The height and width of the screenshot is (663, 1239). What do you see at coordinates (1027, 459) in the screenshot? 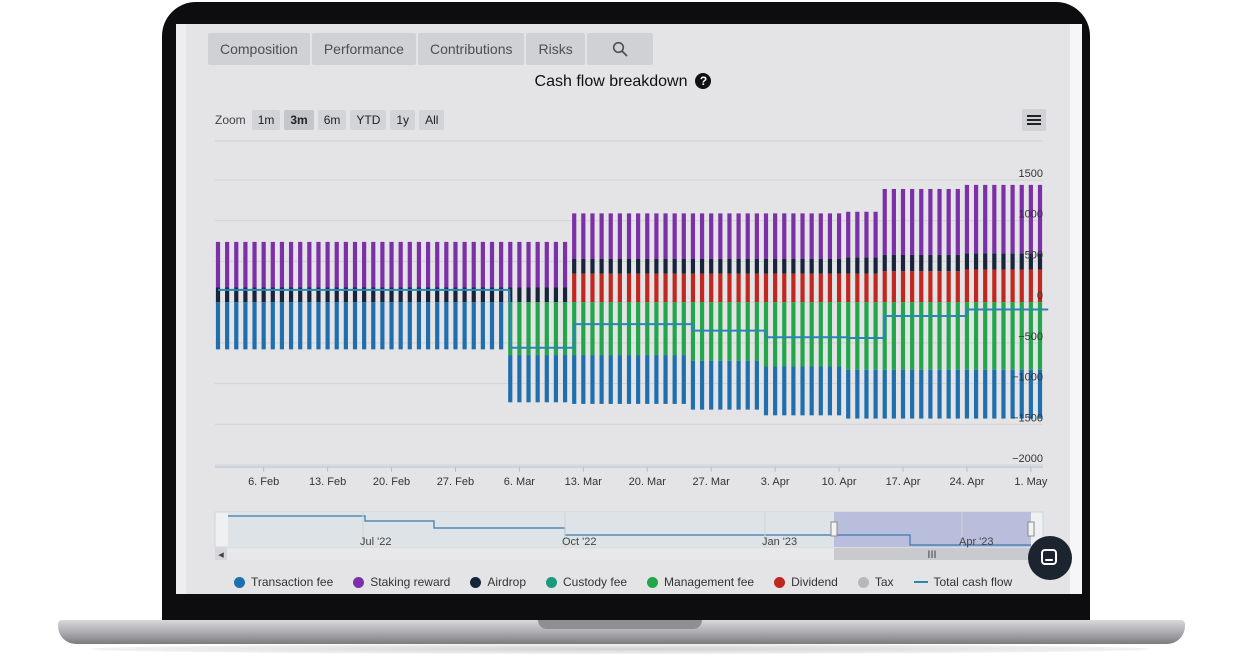
I see `y-tick-label: −2000` at bounding box center [1027, 459].